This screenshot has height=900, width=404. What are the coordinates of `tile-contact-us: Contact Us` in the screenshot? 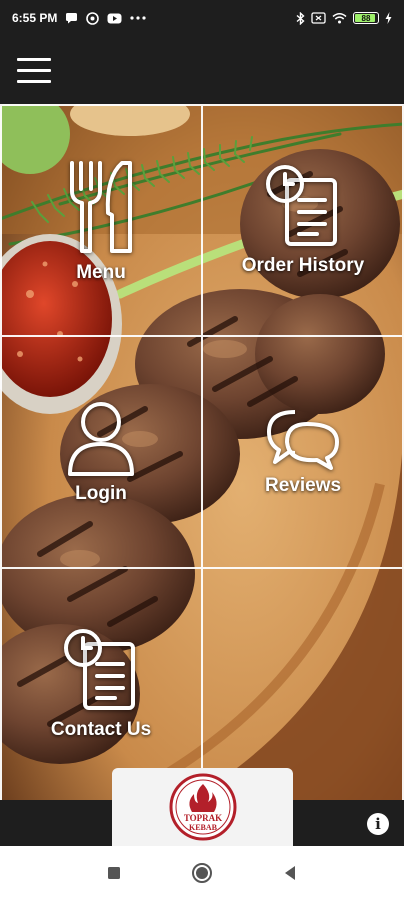 It's located at (101, 684).